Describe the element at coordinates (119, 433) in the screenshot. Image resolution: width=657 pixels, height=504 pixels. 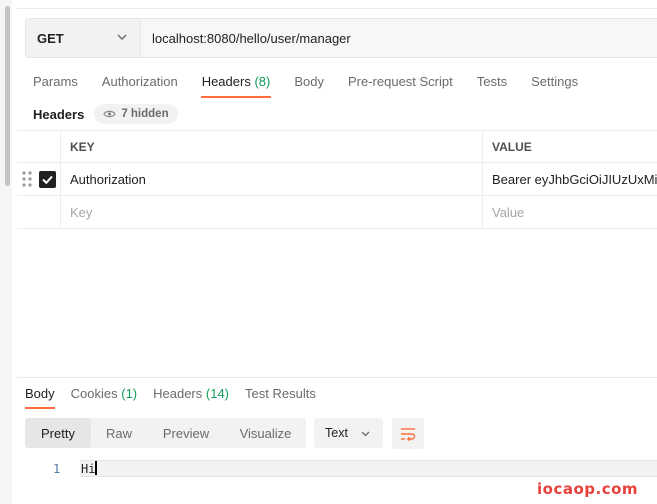
I see `view-raw-button: Raw` at that location.